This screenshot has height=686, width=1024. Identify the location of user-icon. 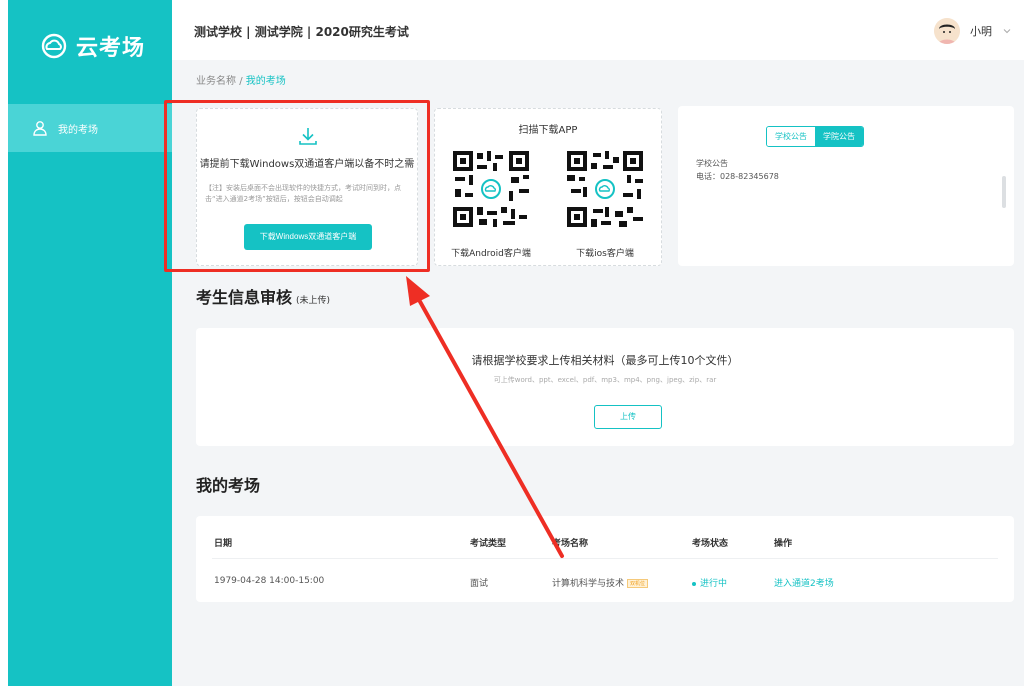
(40, 128).